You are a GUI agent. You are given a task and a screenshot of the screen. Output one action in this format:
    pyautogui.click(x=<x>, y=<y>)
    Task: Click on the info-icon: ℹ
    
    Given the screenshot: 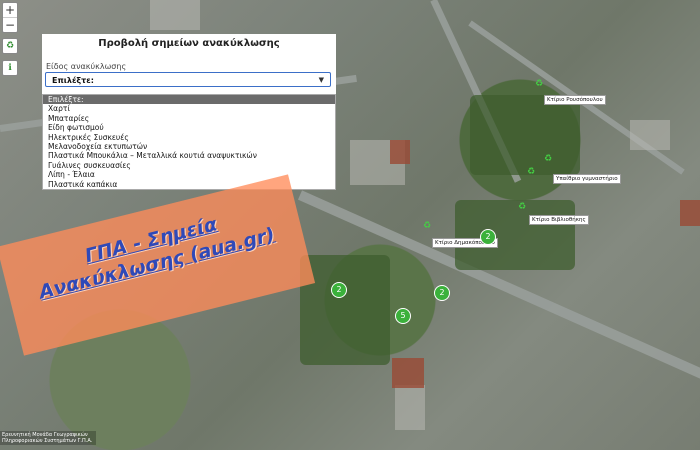 What is the action you would take?
    pyautogui.click(x=10, y=68)
    